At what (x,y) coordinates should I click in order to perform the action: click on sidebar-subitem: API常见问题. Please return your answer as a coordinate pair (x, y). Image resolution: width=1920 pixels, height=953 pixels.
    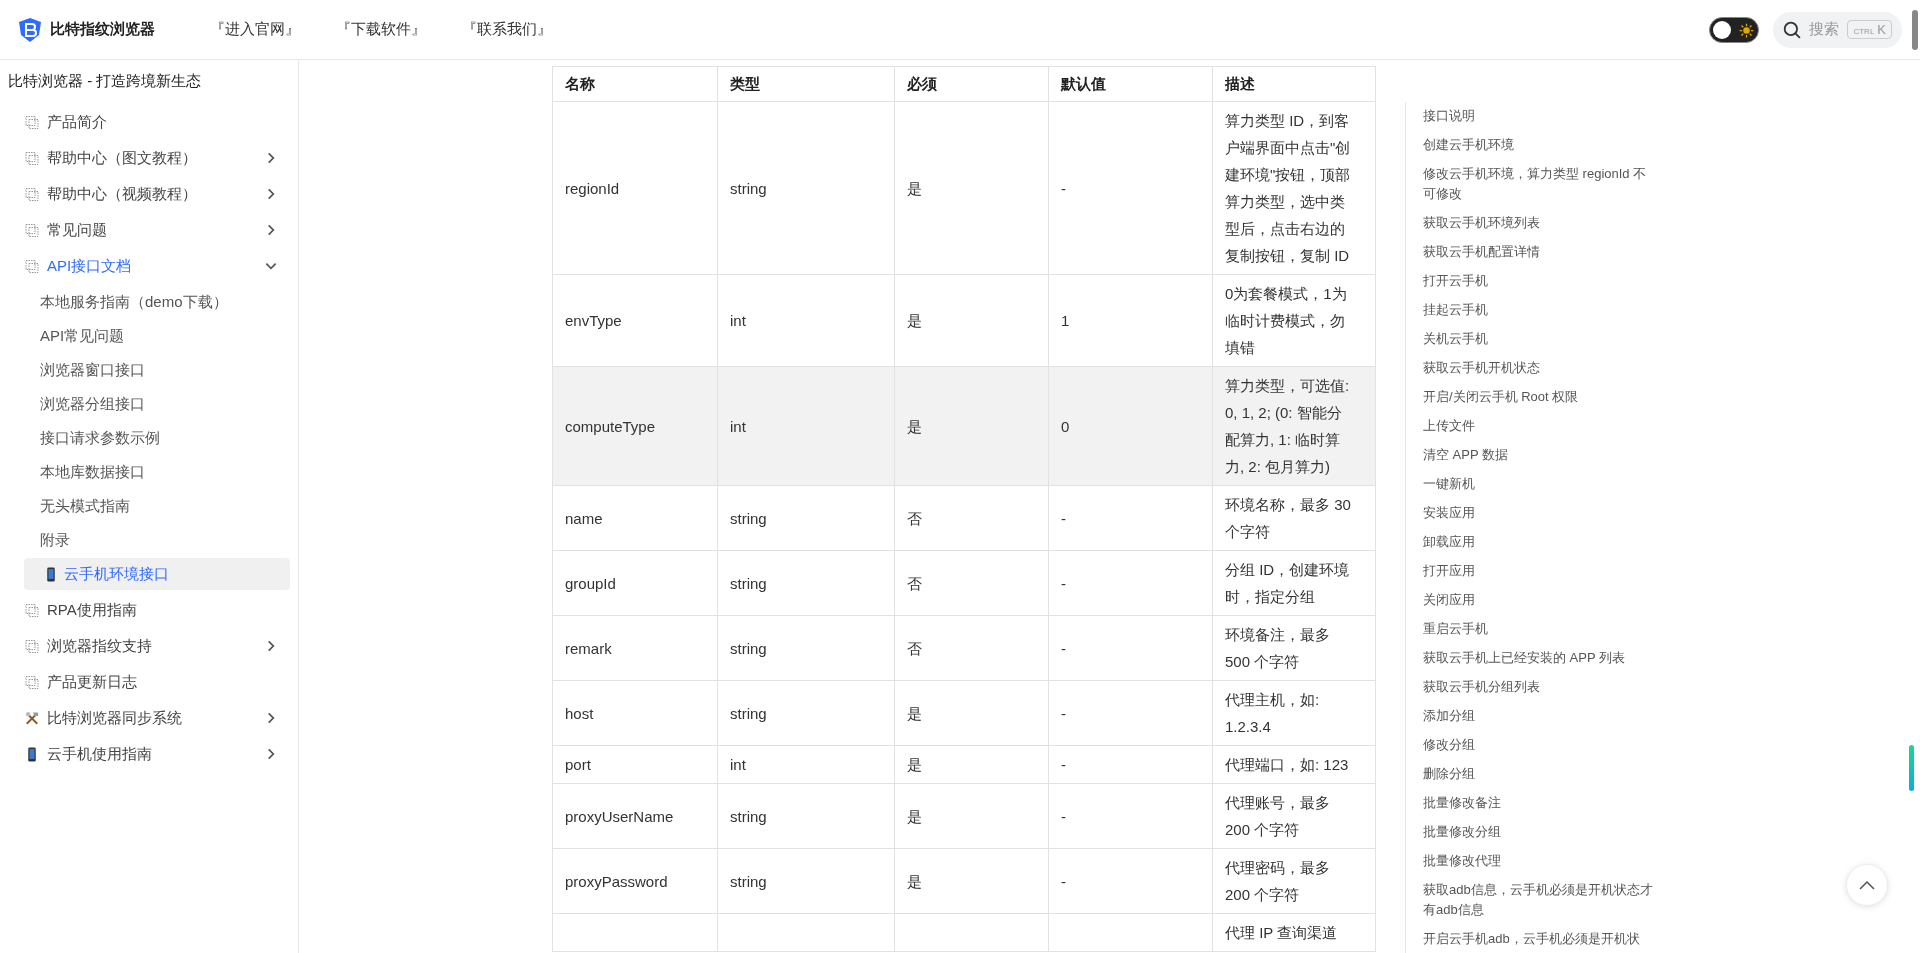
    Looking at the image, I should click on (157, 336).